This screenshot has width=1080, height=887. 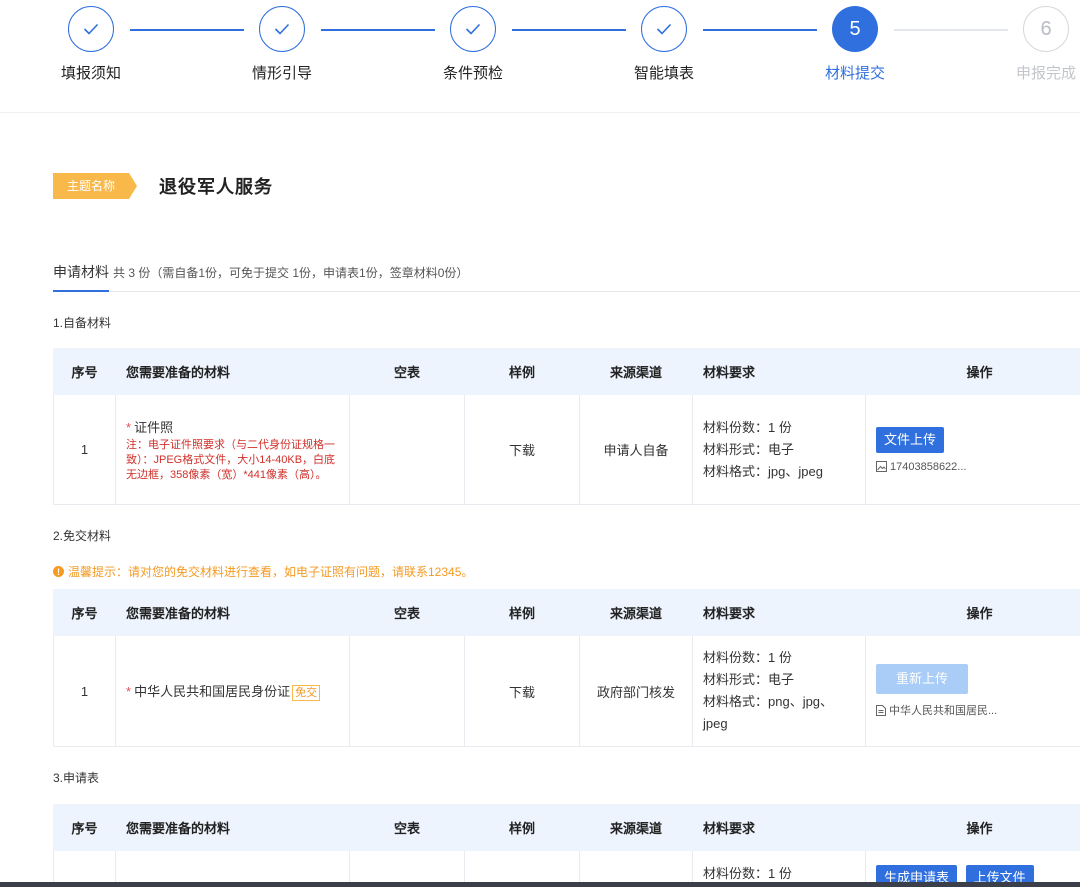 I want to click on section-title-self: 1.自备材料, so click(x=82, y=323).